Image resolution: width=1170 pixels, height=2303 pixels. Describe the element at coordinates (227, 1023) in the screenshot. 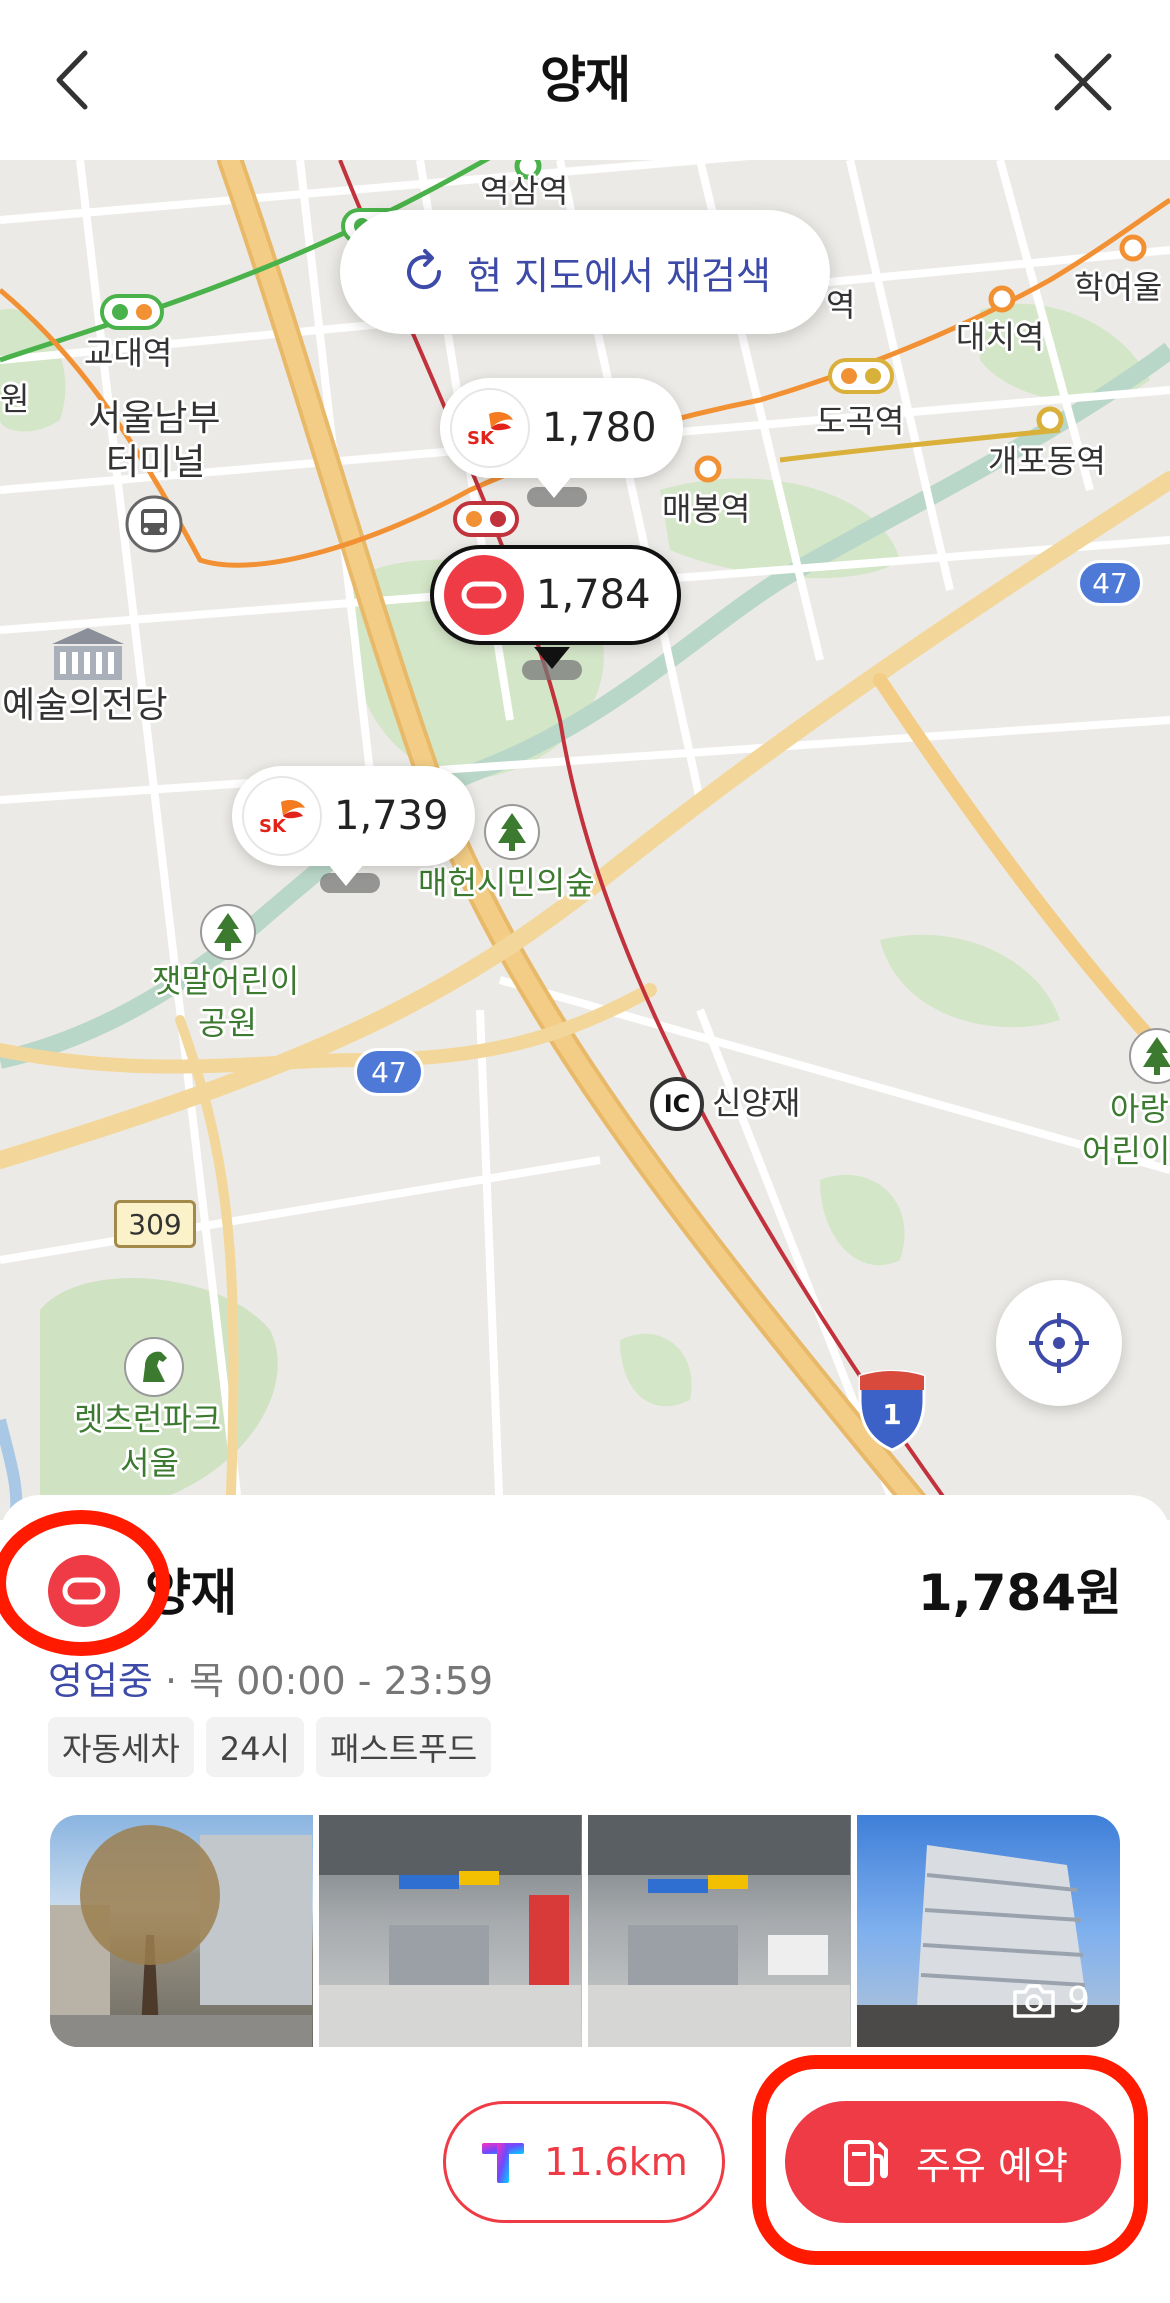

I see `map-label-jaetmal-park: 공원` at that location.